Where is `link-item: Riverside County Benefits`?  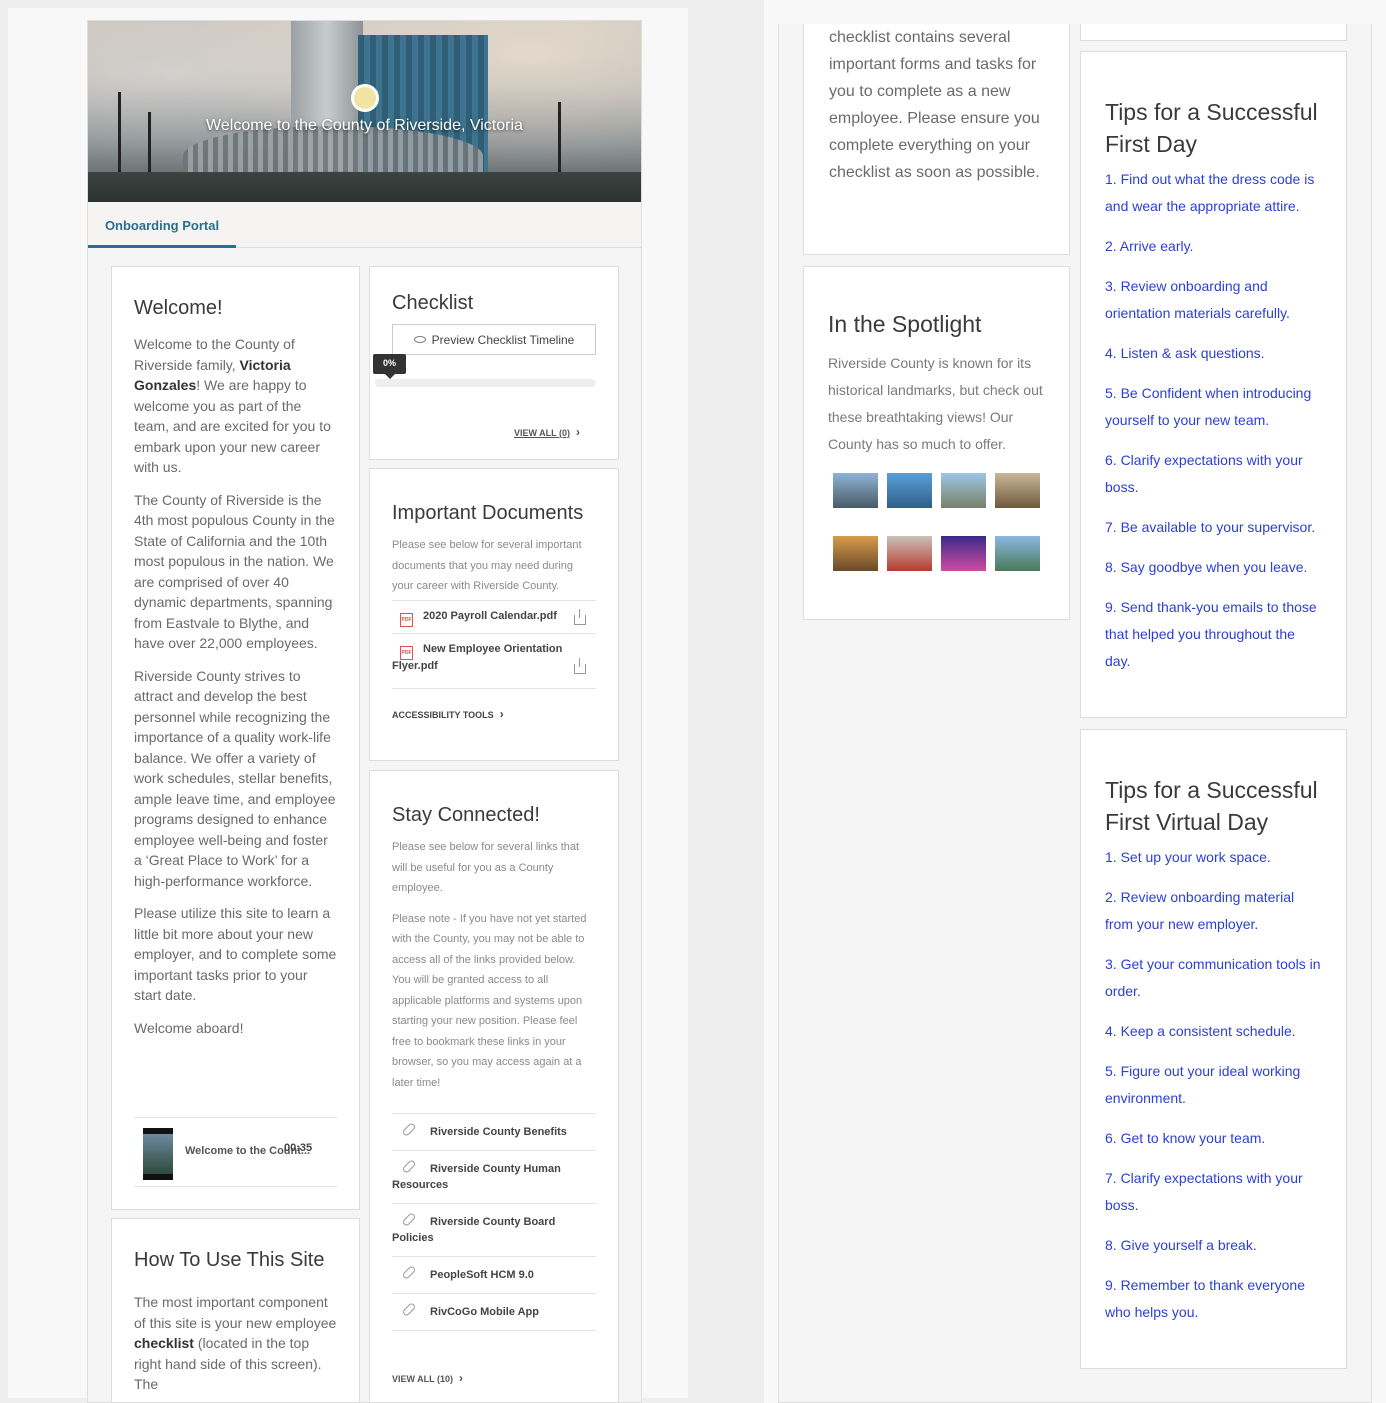
link-item: Riverside County Benefits is located at coordinates (494, 1131).